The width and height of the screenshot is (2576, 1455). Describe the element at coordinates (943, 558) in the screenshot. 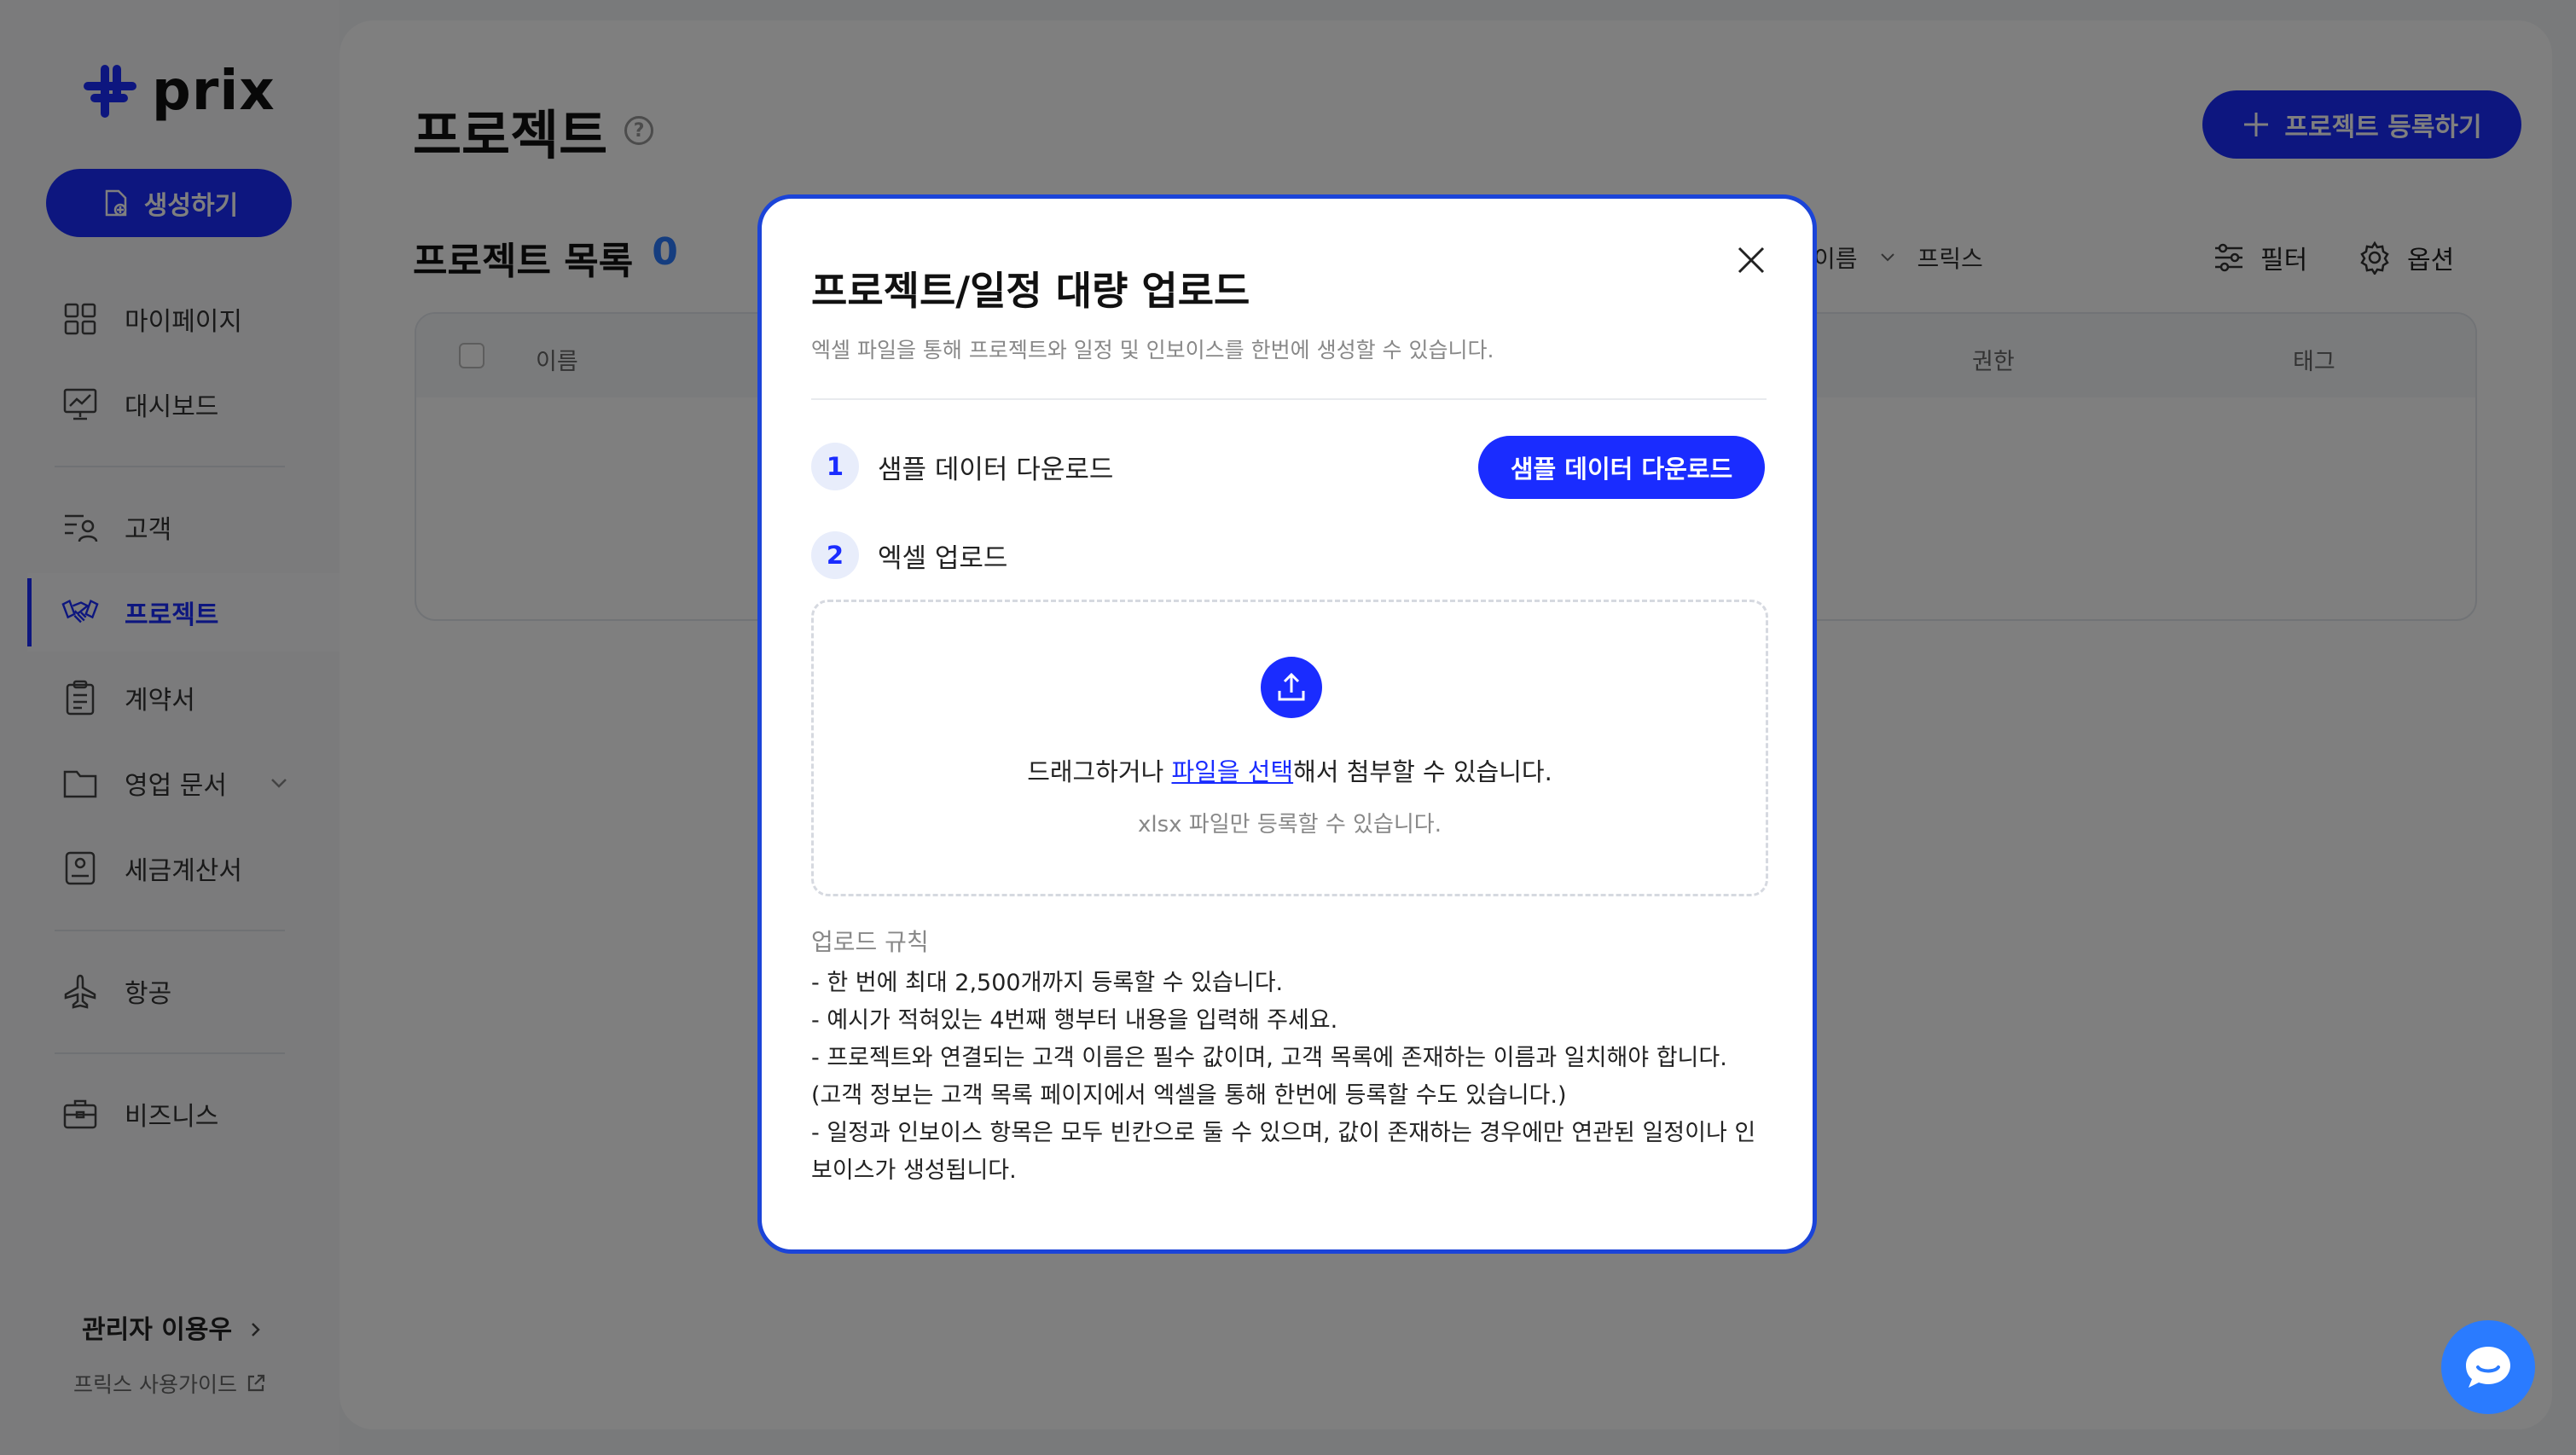

I see `step-label: 엑셀 업로드` at that location.